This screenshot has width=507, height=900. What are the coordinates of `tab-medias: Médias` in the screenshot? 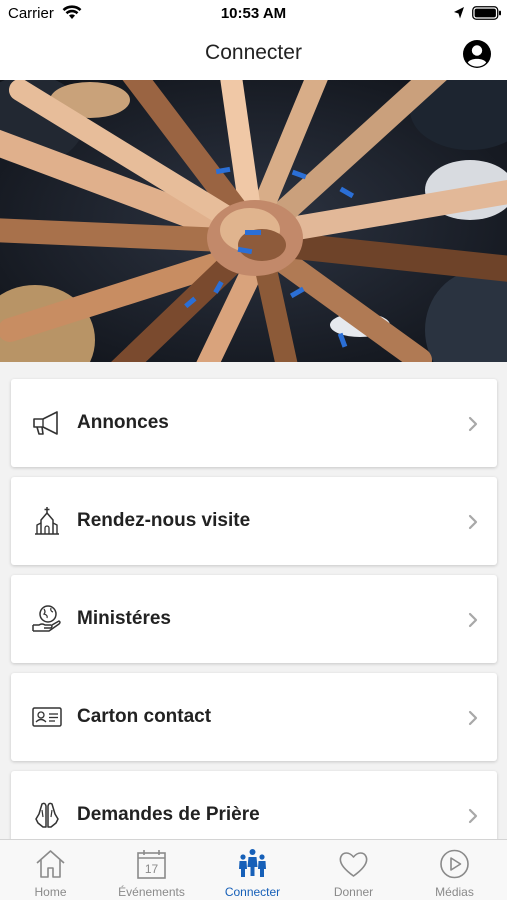 It's located at (454, 870).